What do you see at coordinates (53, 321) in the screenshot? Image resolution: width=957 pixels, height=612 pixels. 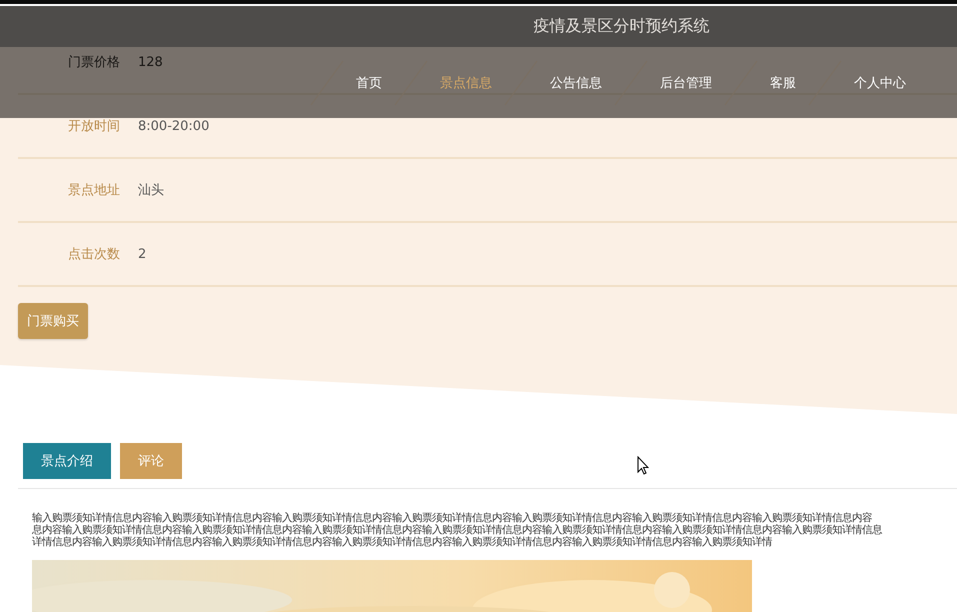 I see `buy-ticket-button: 门票购买` at bounding box center [53, 321].